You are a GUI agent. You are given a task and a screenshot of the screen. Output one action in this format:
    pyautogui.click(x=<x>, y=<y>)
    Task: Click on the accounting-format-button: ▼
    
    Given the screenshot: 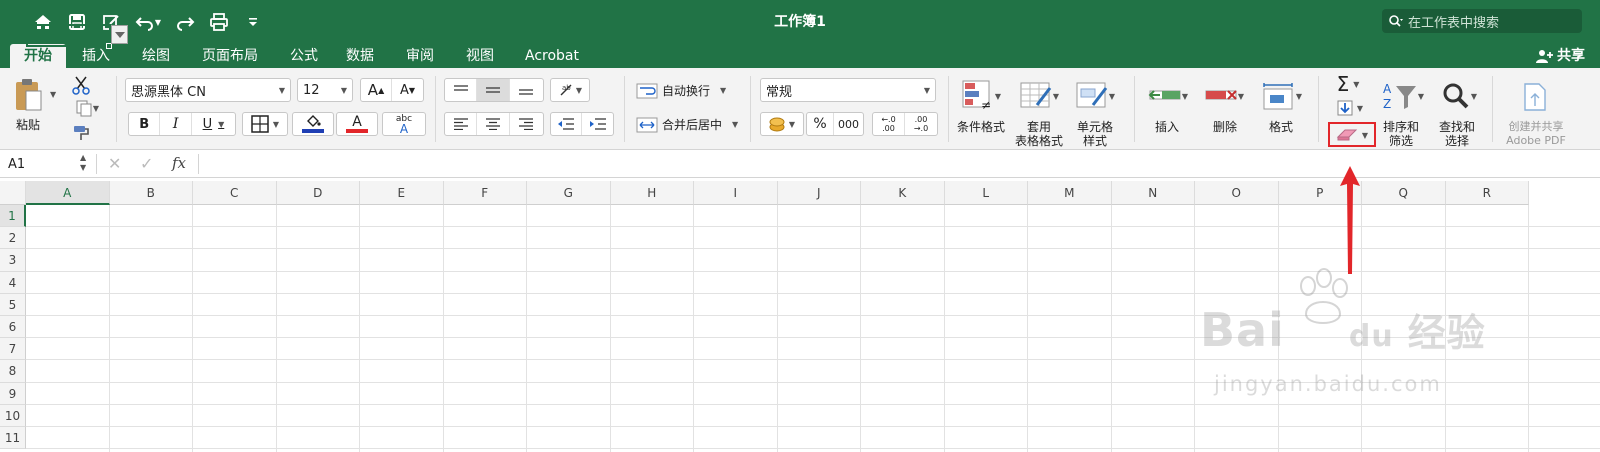 What is the action you would take?
    pyautogui.click(x=782, y=124)
    